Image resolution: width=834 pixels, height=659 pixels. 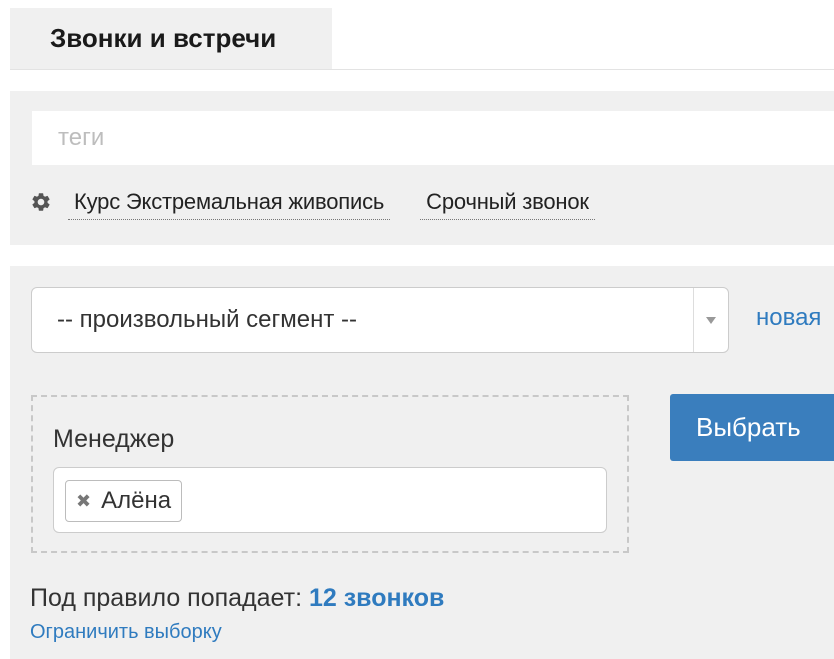 I want to click on manager-chip: ✖ Алёна, so click(x=124, y=501).